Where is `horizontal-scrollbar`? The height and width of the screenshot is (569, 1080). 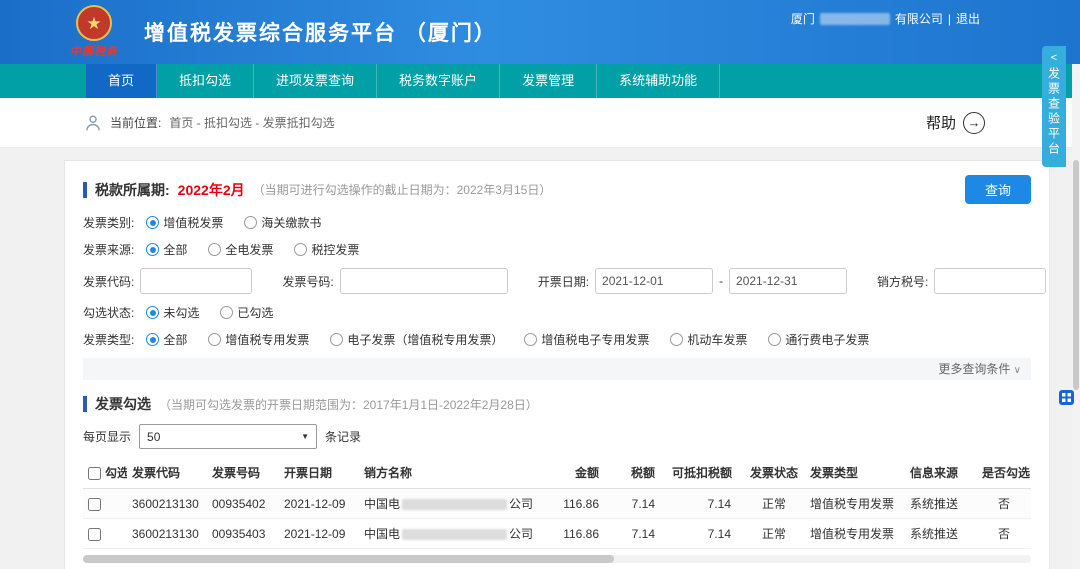
horizontal-scrollbar is located at coordinates (557, 559).